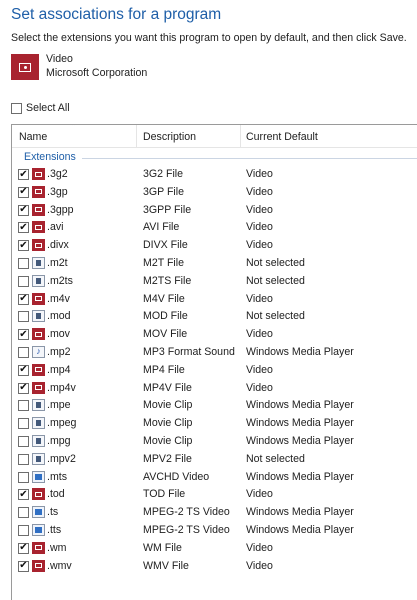  What do you see at coordinates (214, 210) in the screenshot?
I see `table-row: ✔ .3gpp 3GPP File Video` at bounding box center [214, 210].